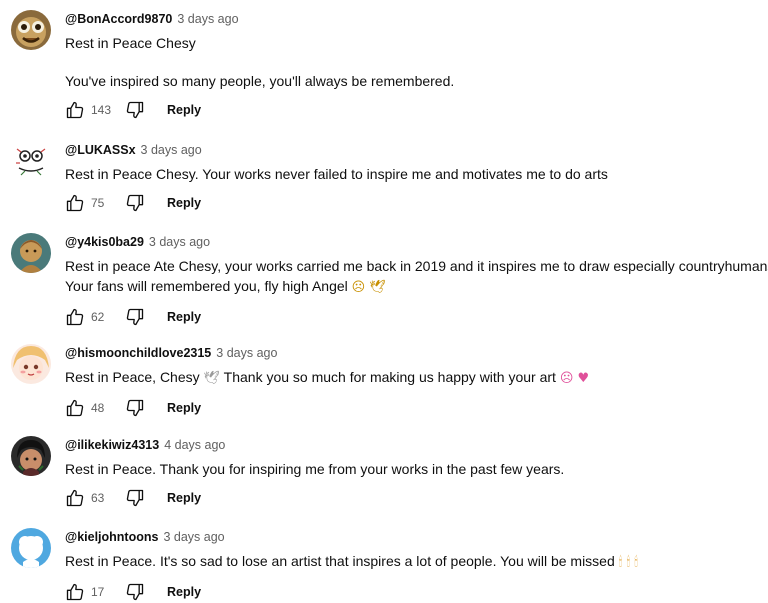 The image size is (768, 603). I want to click on comment-author: @hismoonchildlove2315, so click(138, 353).